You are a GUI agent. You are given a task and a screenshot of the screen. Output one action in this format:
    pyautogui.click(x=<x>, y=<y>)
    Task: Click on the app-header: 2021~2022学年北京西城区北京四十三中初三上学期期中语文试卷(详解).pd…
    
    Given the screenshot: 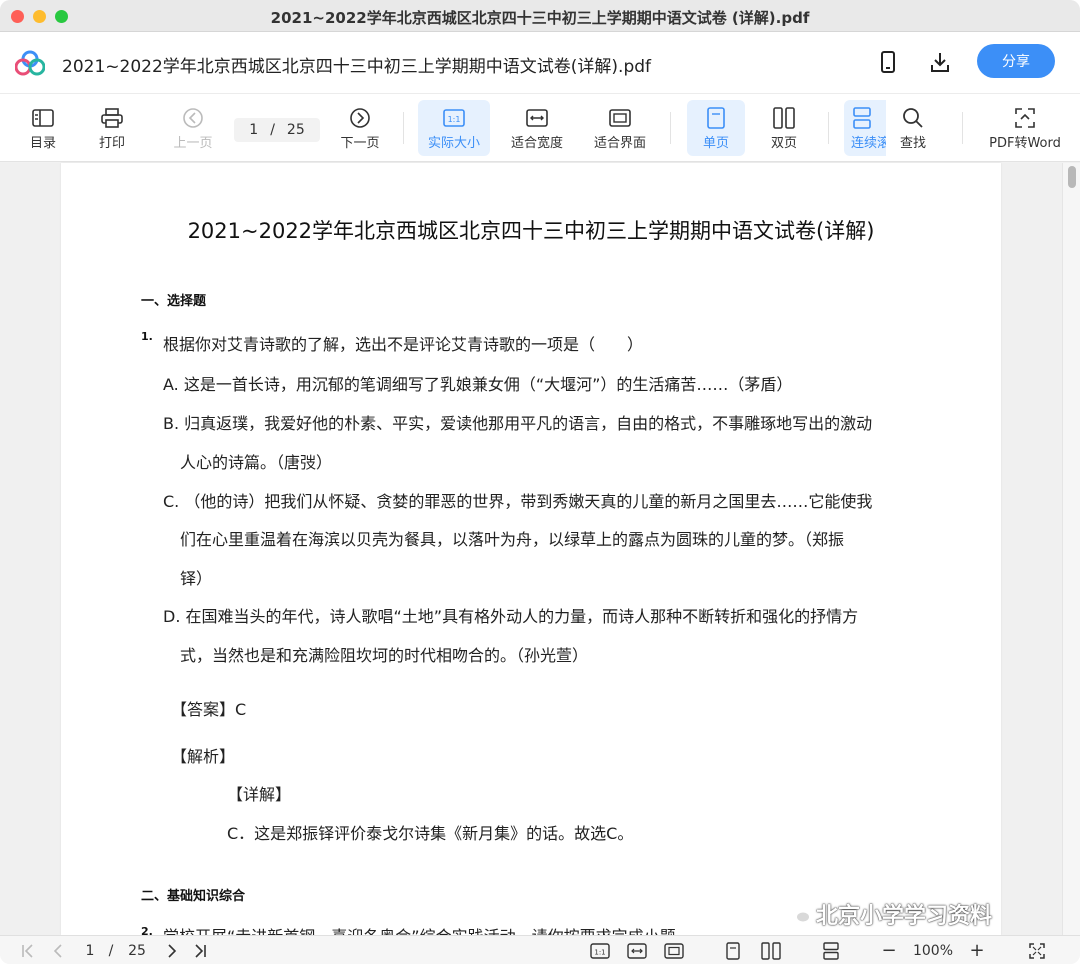 What is the action you would take?
    pyautogui.click(x=540, y=63)
    